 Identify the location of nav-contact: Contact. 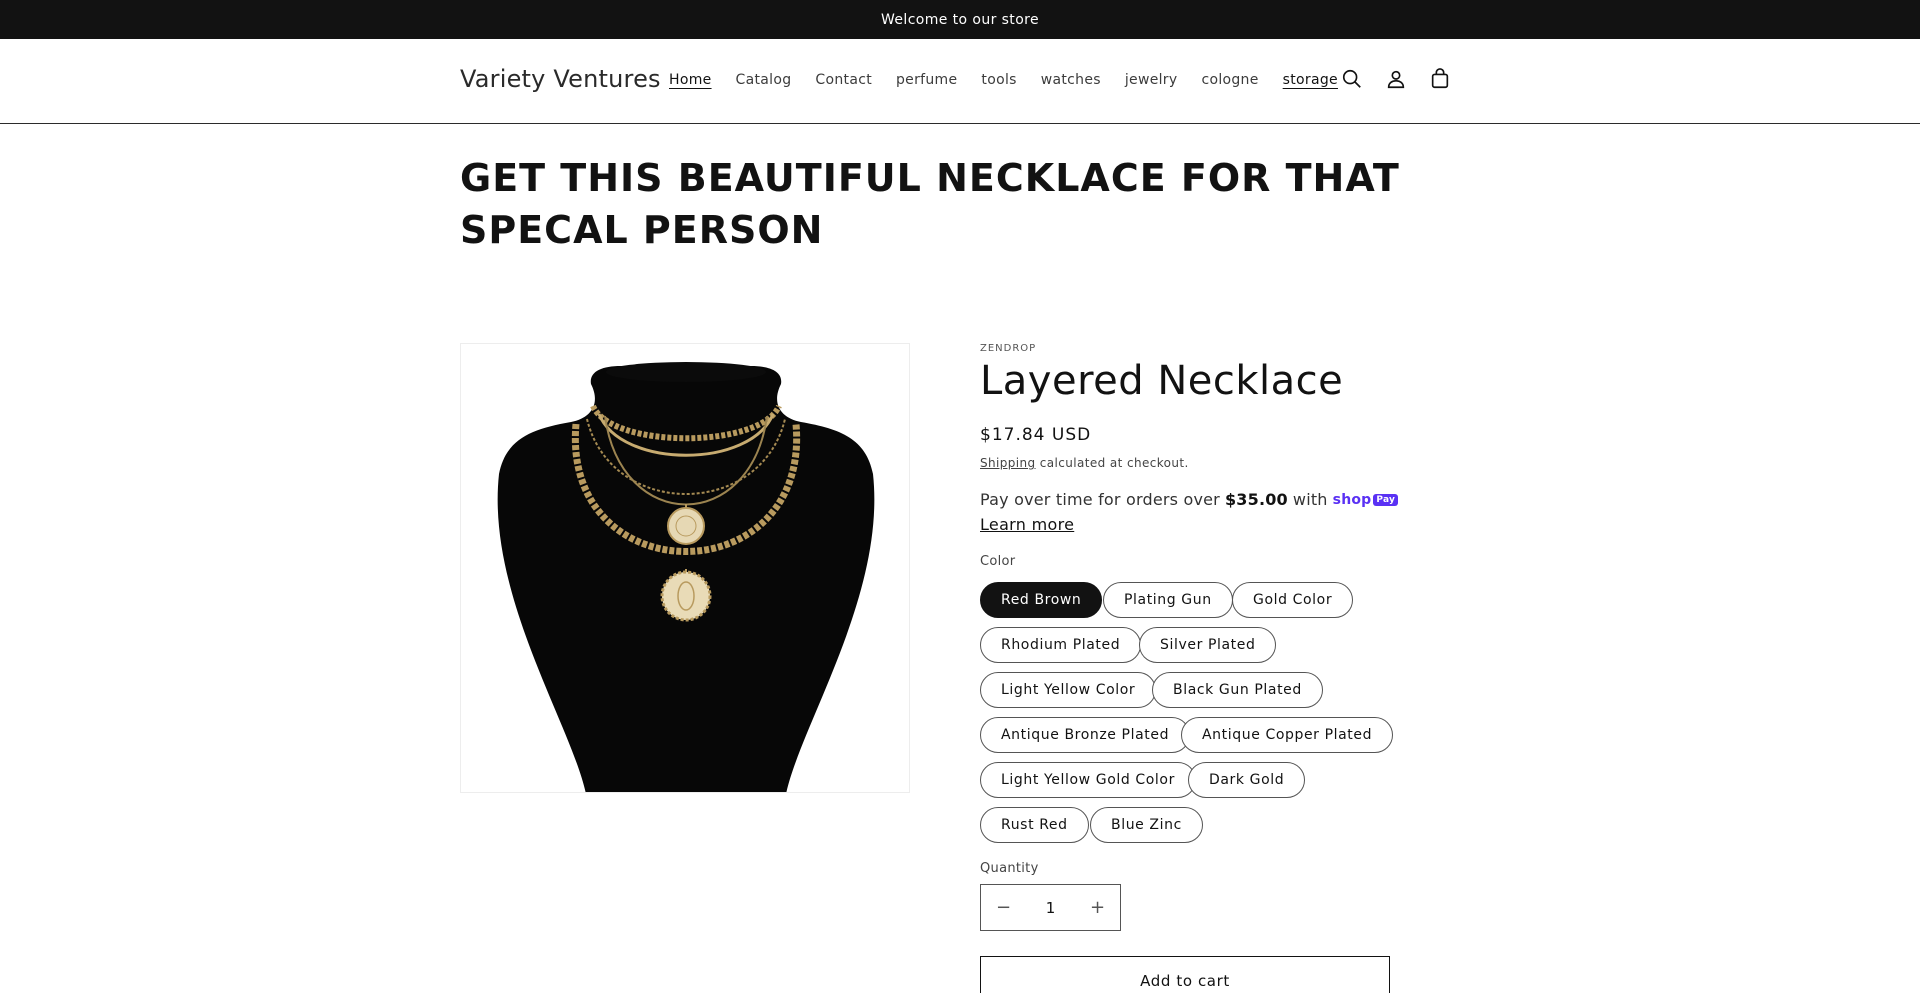
(843, 80).